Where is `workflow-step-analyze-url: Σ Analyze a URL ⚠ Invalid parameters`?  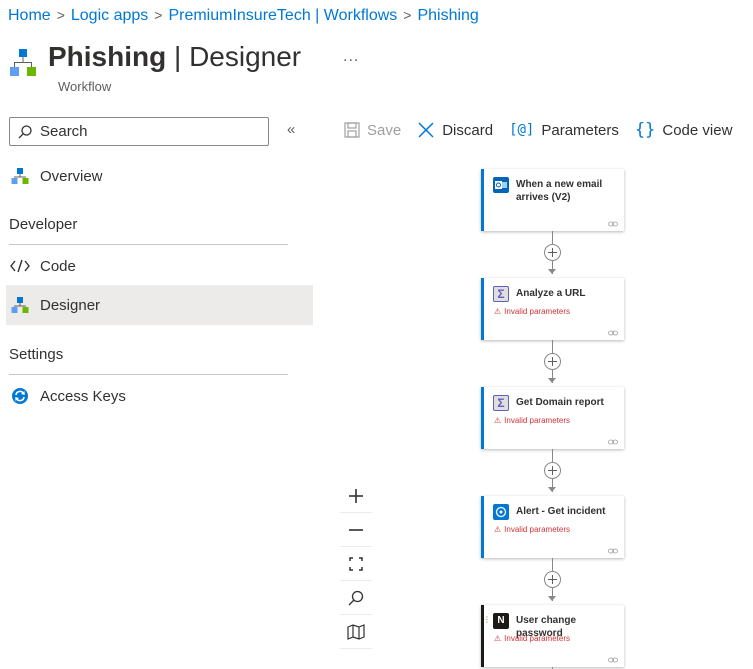 workflow-step-analyze-url: Σ Analyze a URL ⚠ Invalid parameters is located at coordinates (552, 309).